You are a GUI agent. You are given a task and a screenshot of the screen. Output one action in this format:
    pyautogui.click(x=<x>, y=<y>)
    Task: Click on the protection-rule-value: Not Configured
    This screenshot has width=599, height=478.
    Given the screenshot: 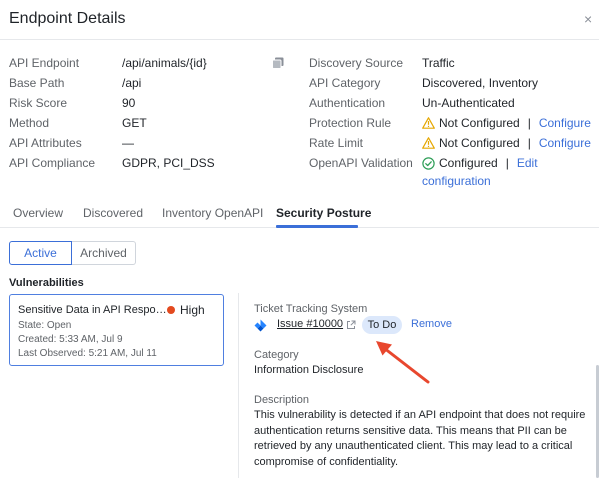 What is the action you would take?
    pyautogui.click(x=479, y=123)
    